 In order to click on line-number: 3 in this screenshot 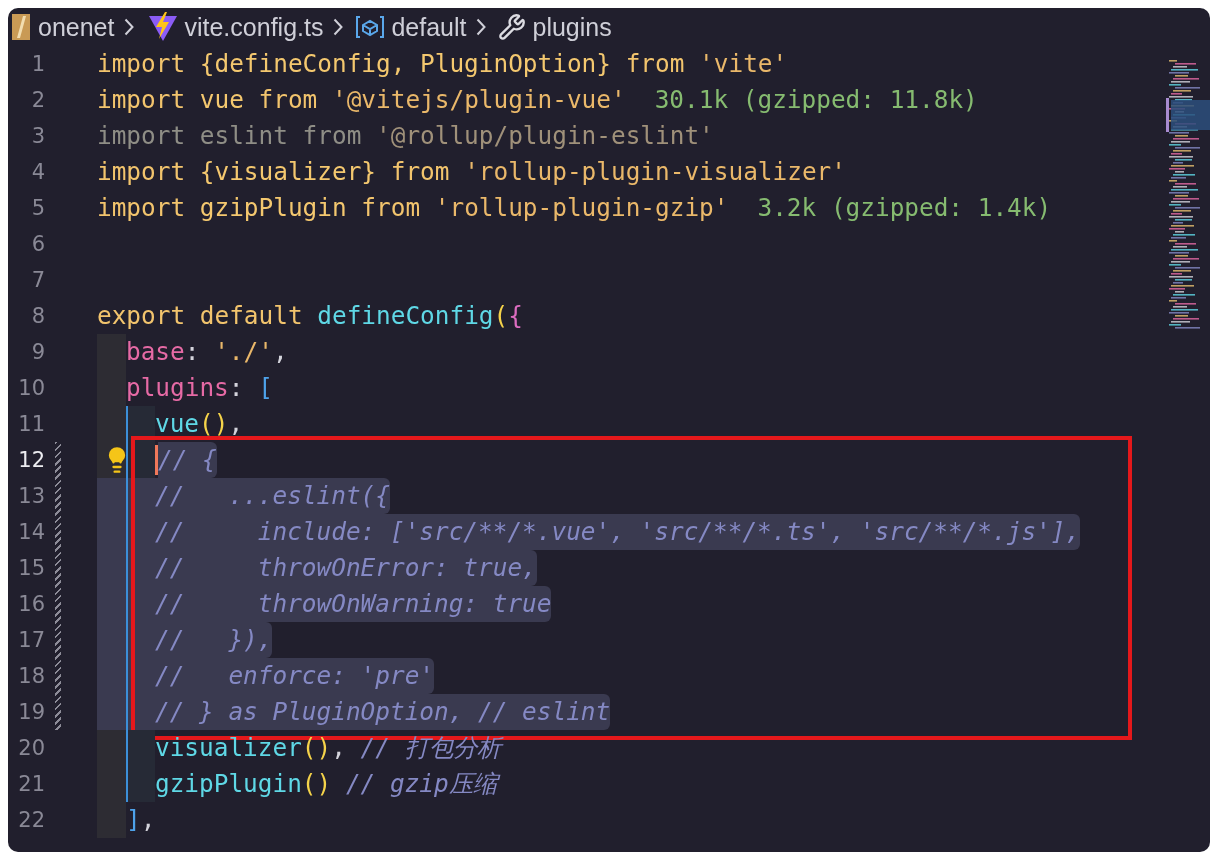, I will do `click(37, 136)`.